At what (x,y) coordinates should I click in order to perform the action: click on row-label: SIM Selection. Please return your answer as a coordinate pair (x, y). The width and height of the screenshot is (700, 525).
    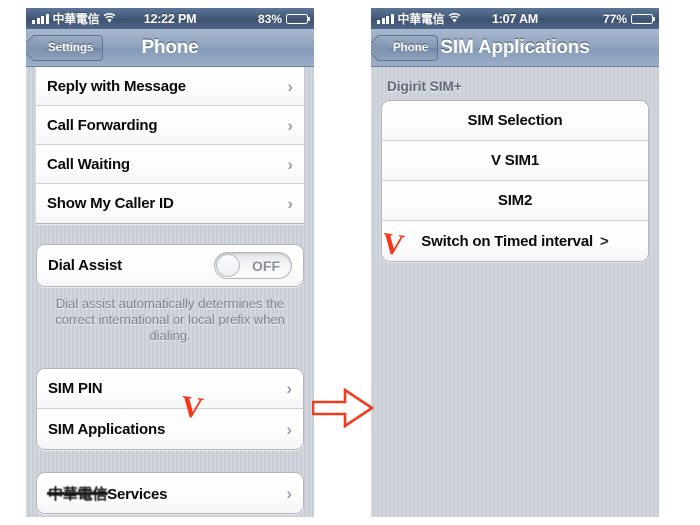
    Looking at the image, I should click on (515, 120).